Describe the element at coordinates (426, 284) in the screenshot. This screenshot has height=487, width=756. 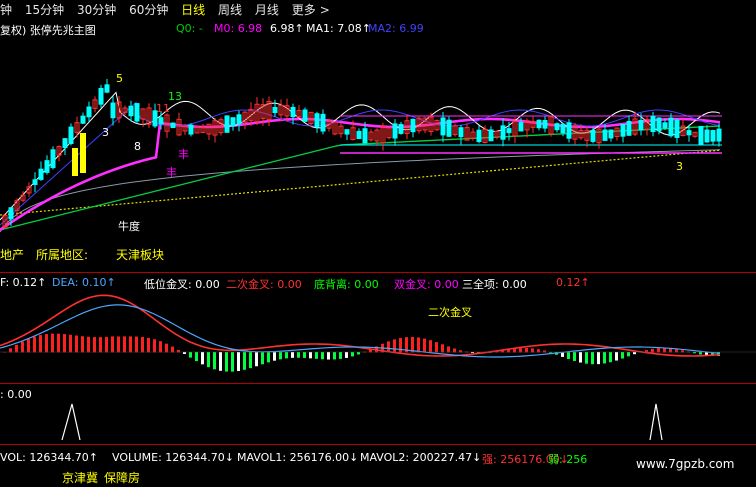
I see `macd-double-cross: 双金叉: 0.00` at that location.